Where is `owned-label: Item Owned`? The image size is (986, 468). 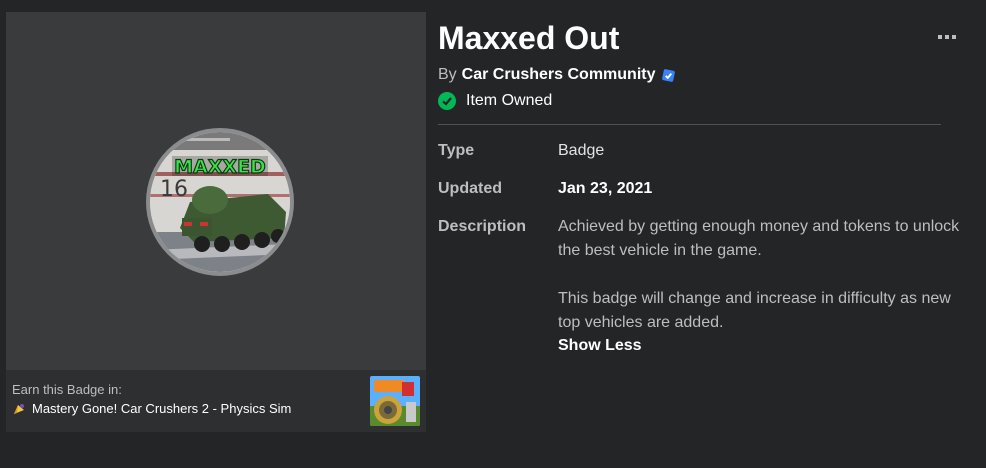 owned-label: Item Owned is located at coordinates (509, 100).